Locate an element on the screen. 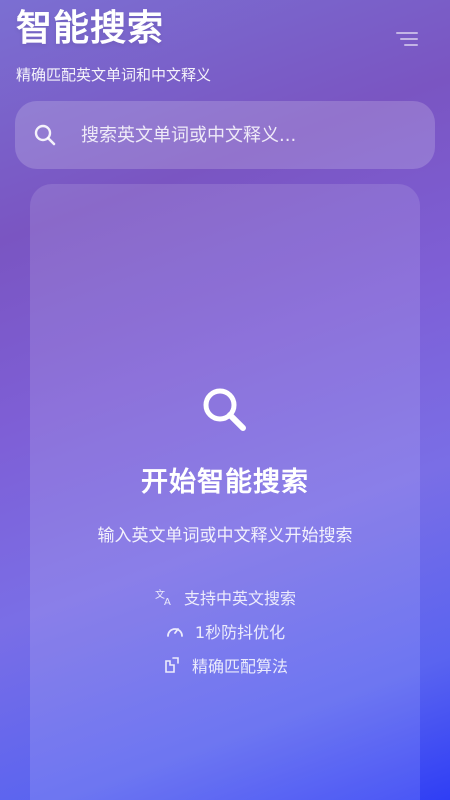  header: 智能搜索 精确匹配英文单词和中文释义 is located at coordinates (225, 45).